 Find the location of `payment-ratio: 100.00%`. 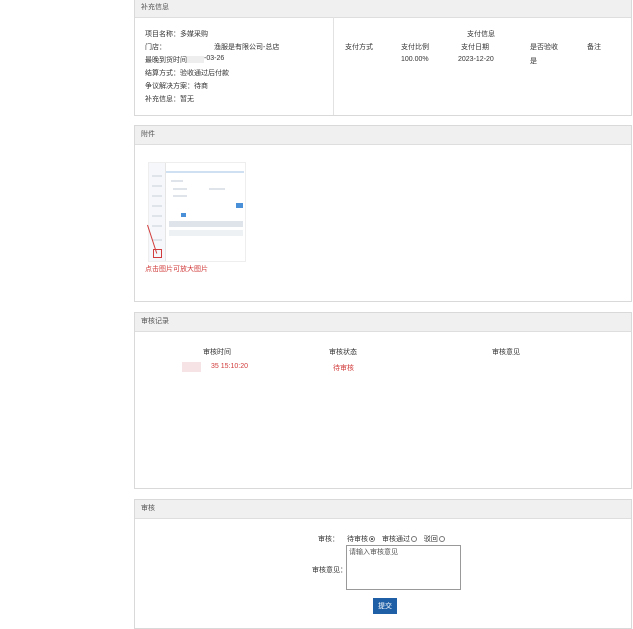

payment-ratio: 100.00% is located at coordinates (415, 59).